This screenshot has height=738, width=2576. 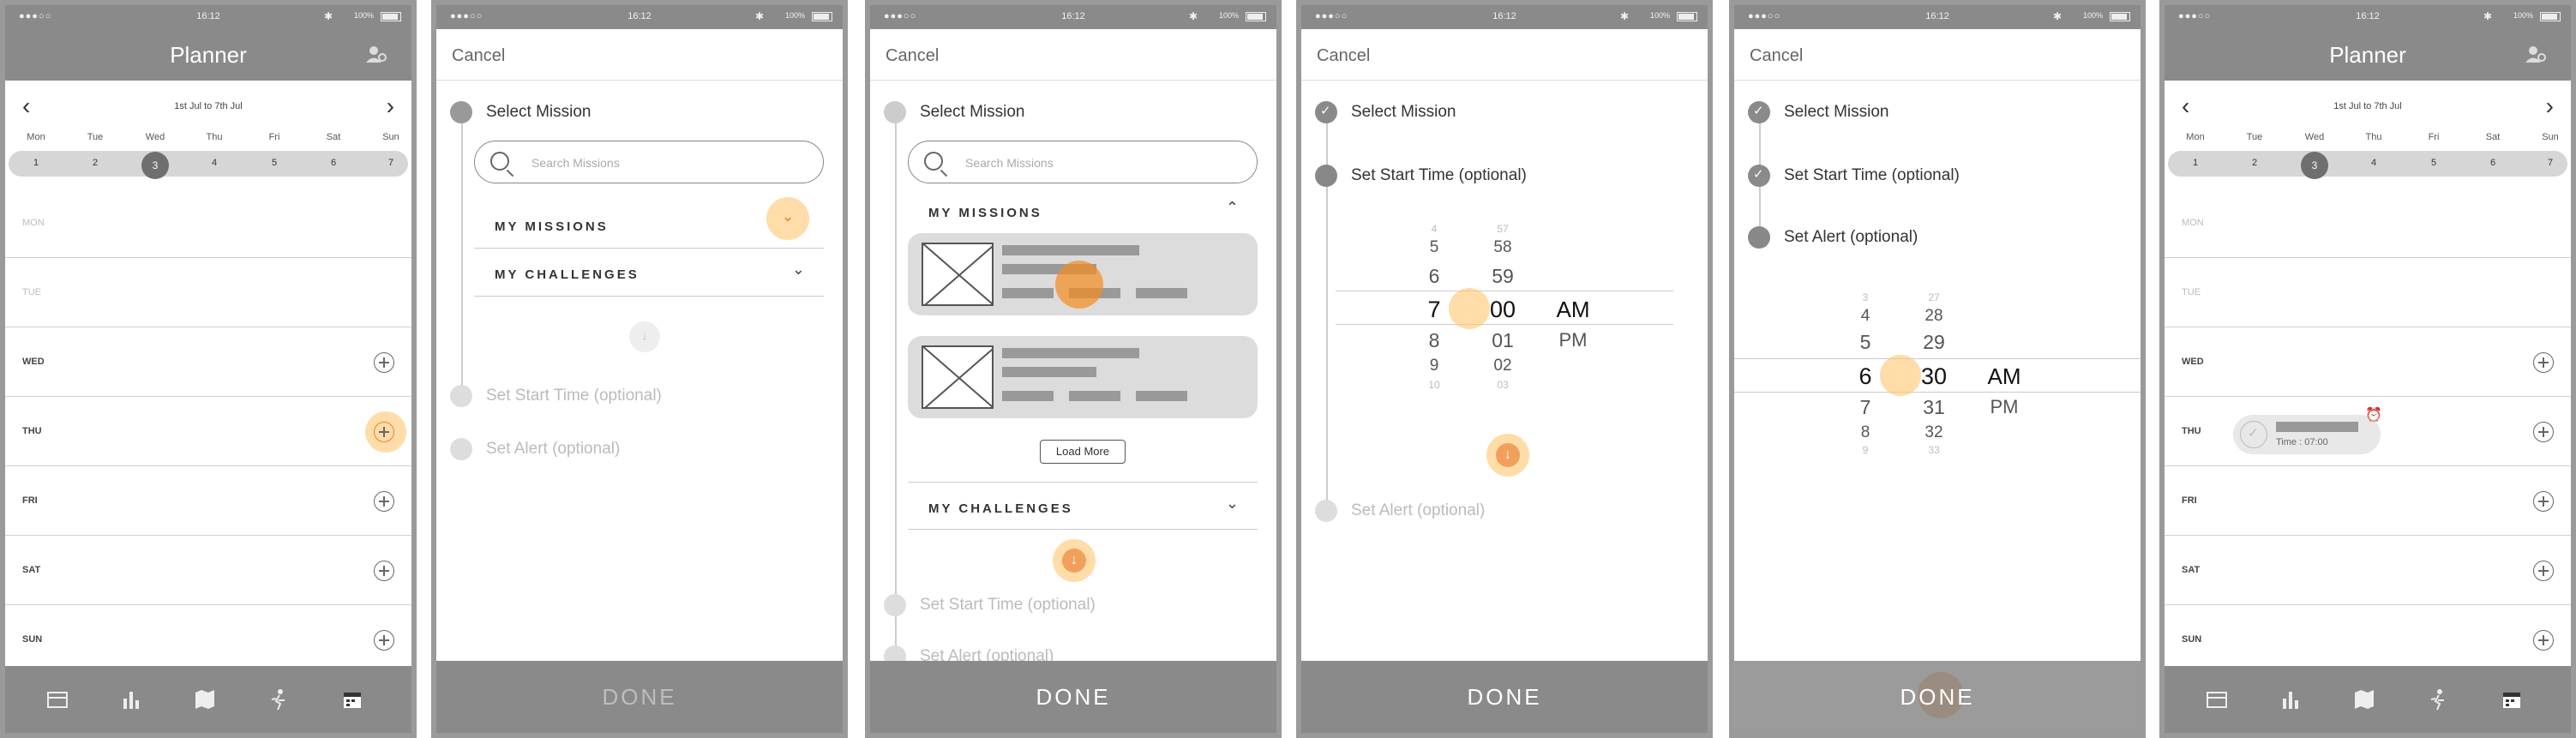 I want to click on scheduled-mission-pill: Time : 07:00 ⏰, so click(x=2307, y=431).